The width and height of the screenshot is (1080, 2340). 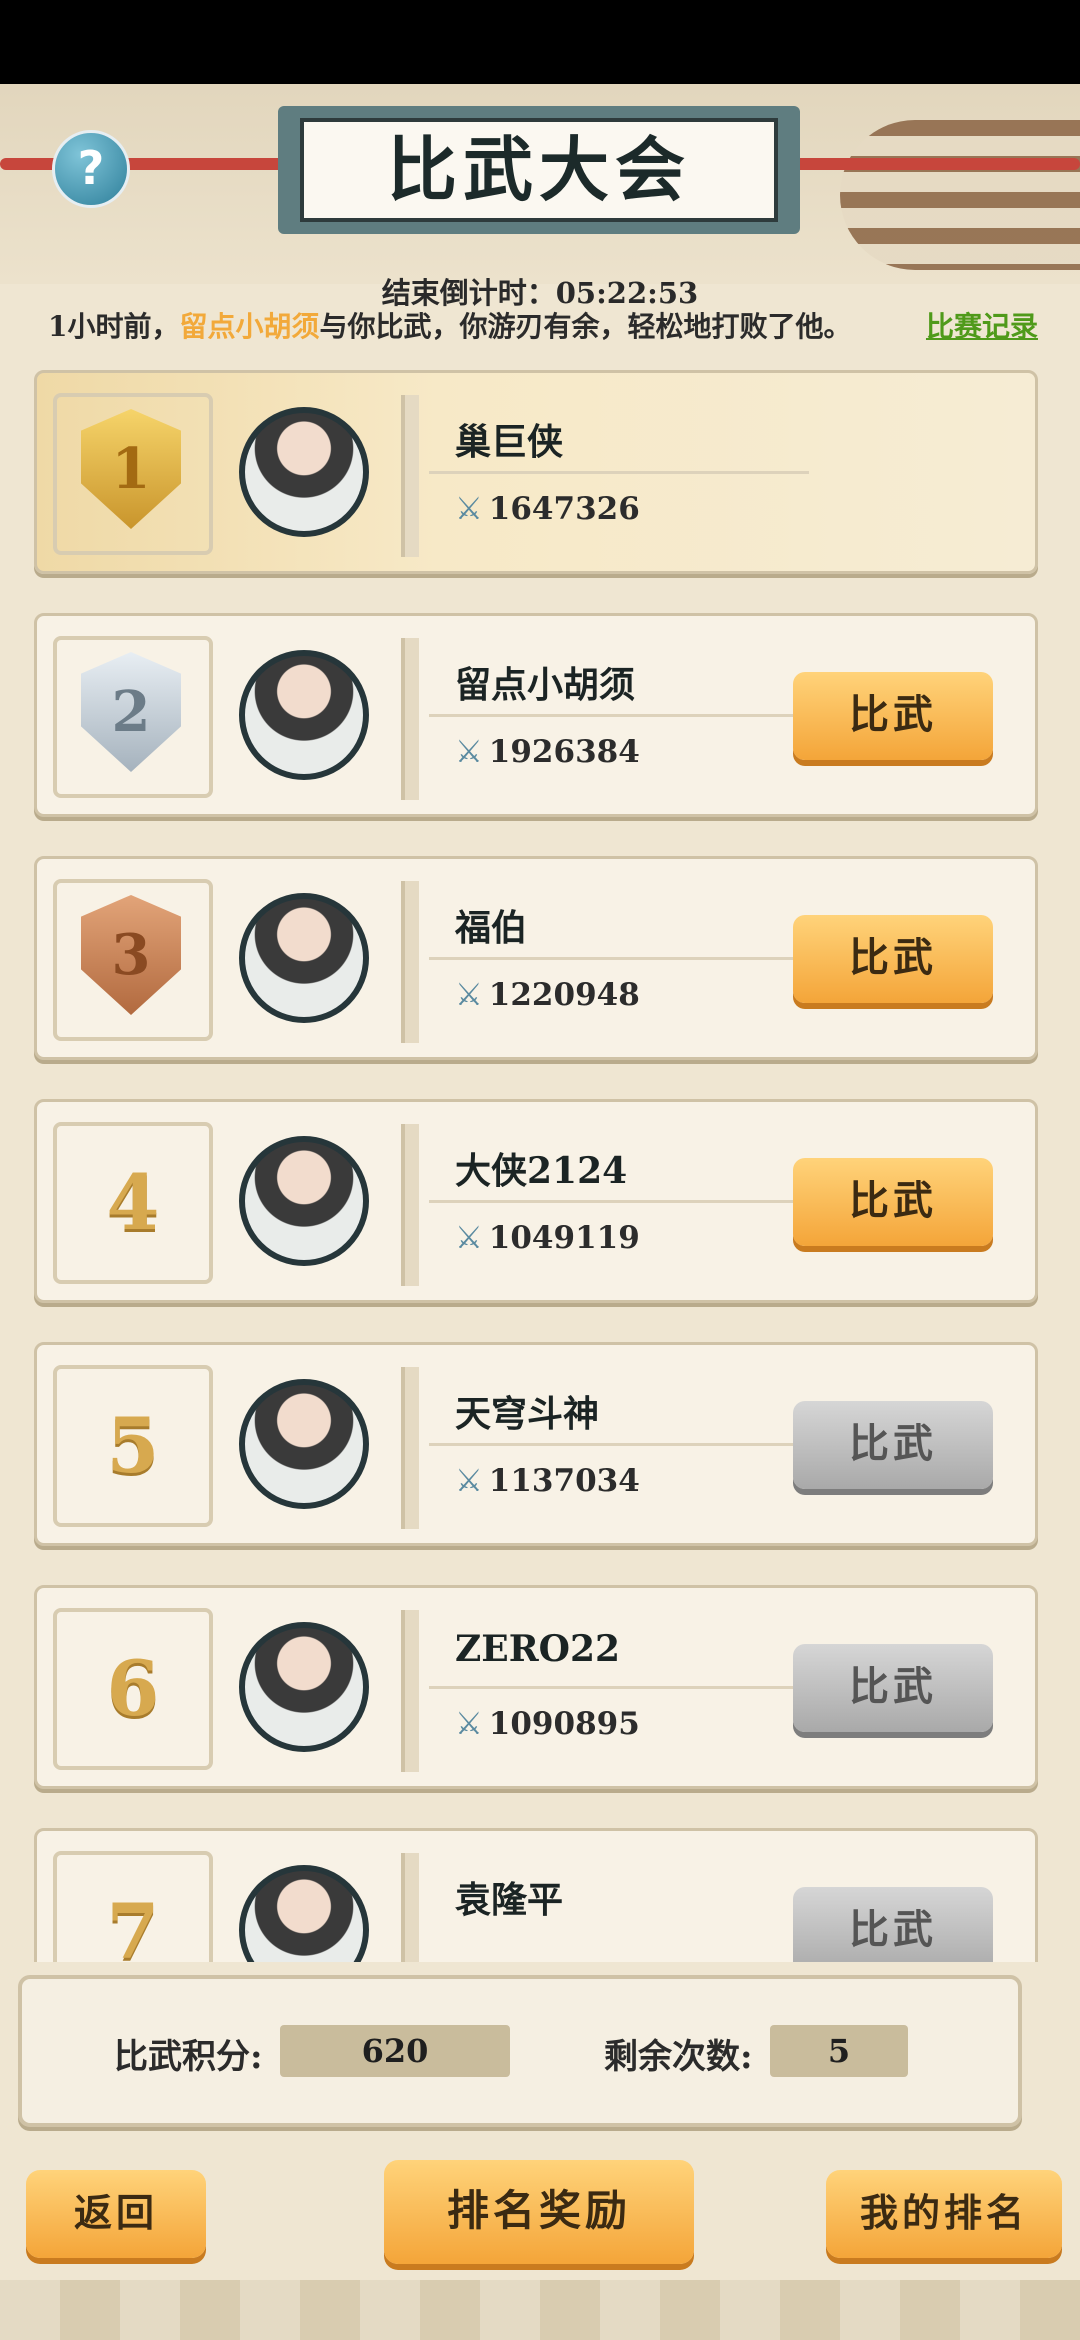 What do you see at coordinates (982, 325) in the screenshot?
I see `match-record-link: 比赛记录` at bounding box center [982, 325].